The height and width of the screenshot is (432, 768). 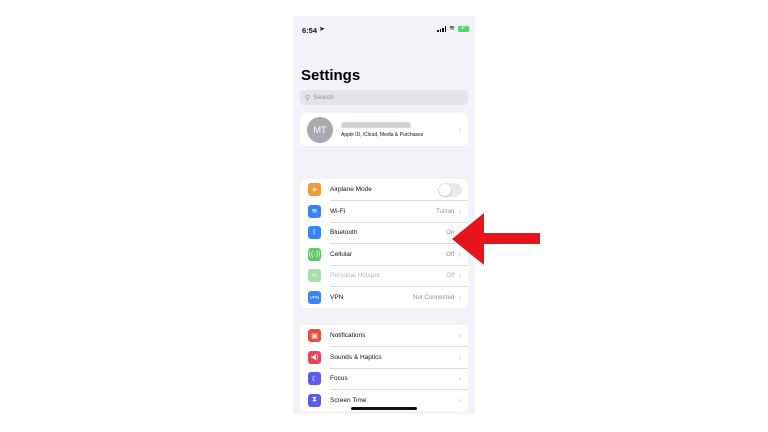 I want to click on profile-subtitle: Apple ID, iCloud, Media & Purchases, so click(x=382, y=134).